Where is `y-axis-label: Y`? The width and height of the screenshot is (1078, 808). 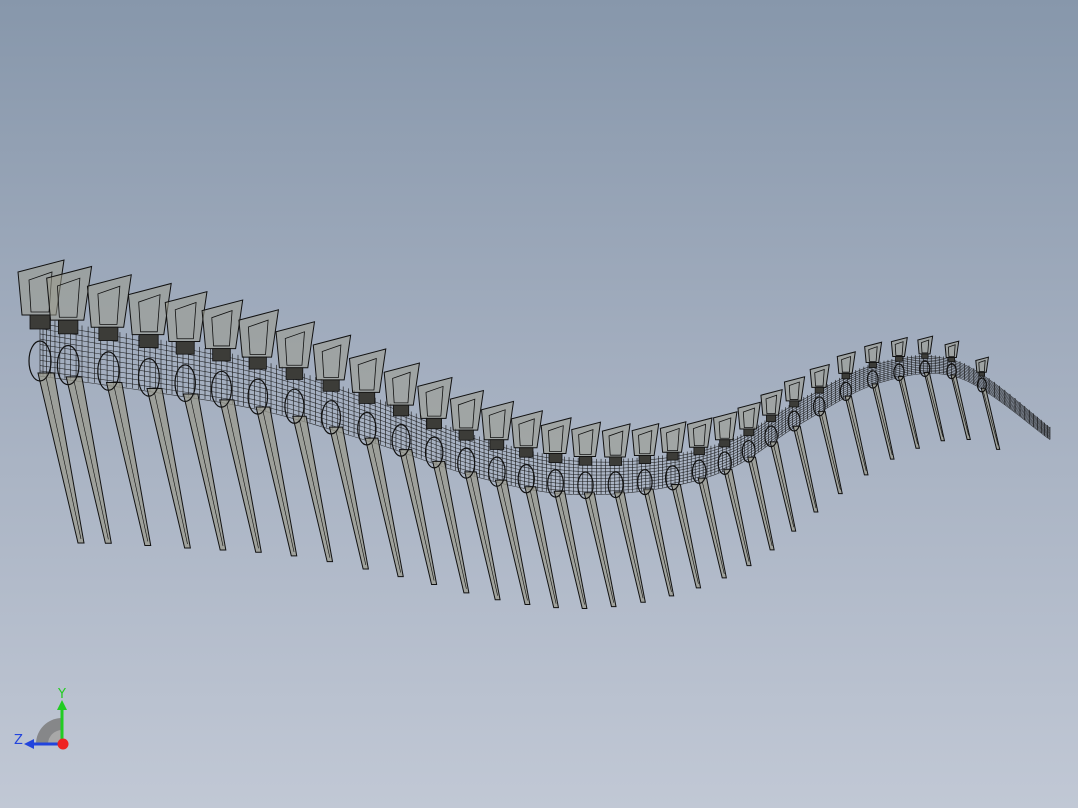
y-axis-label: Y is located at coordinates (61, 694).